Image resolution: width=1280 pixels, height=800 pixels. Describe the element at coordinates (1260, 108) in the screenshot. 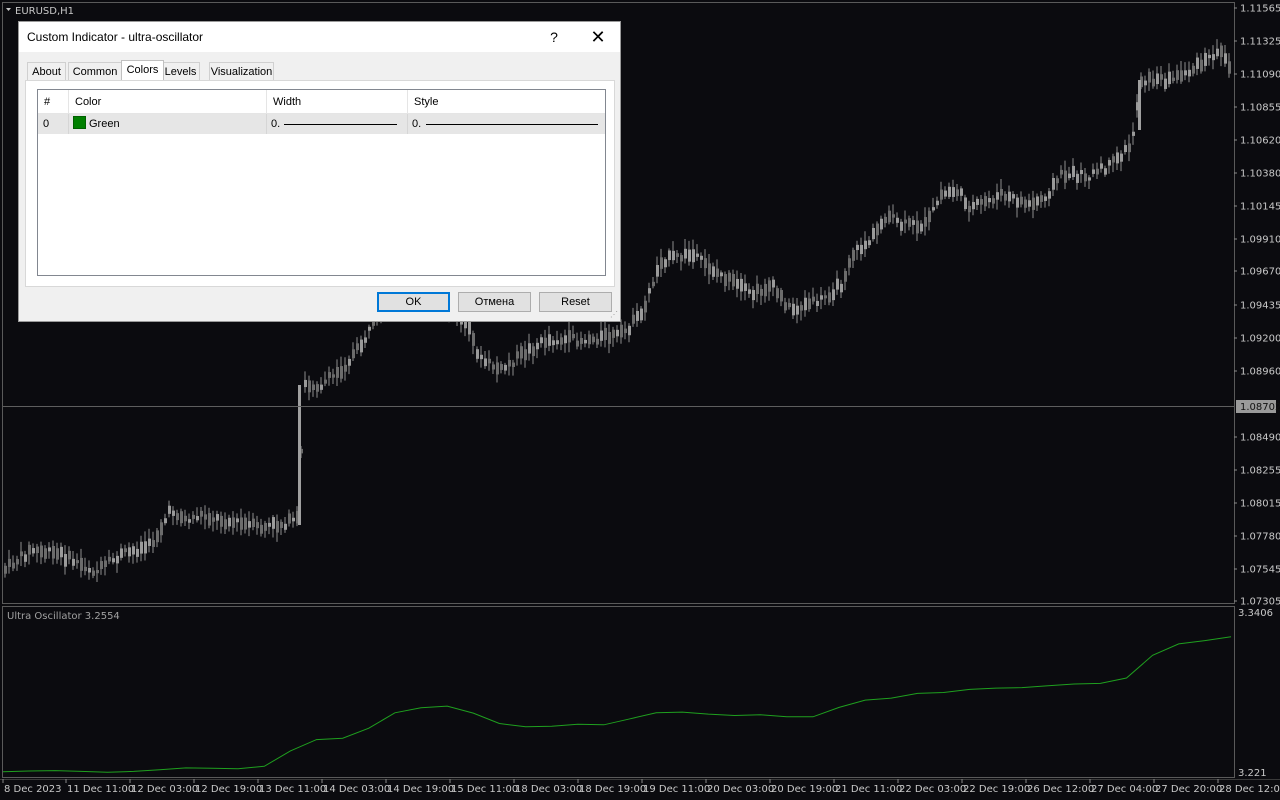

I see `price-tick-label: 1.10855` at that location.